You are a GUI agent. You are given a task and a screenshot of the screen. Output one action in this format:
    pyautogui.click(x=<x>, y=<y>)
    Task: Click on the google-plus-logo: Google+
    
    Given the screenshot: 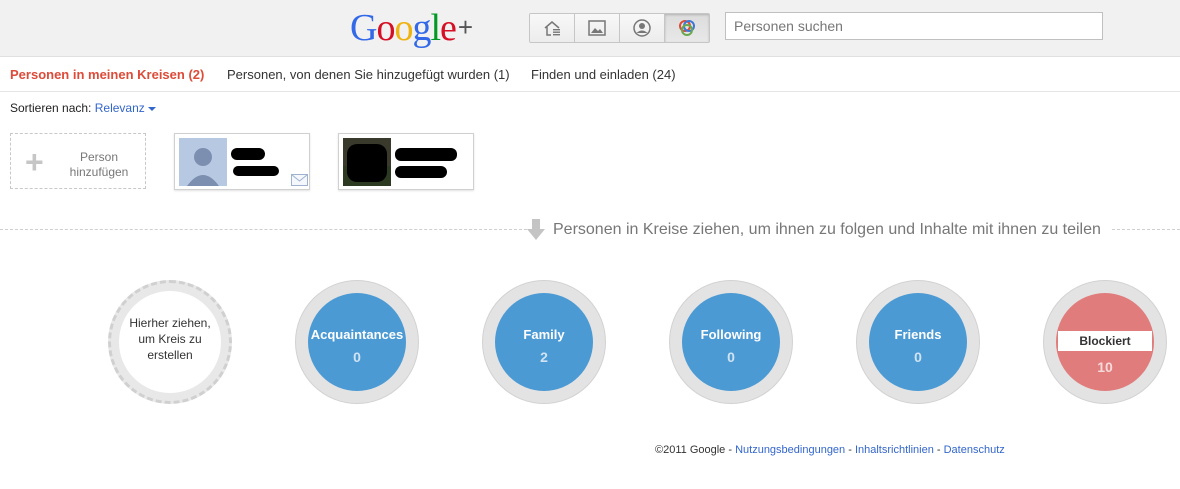 What is the action you would take?
    pyautogui.click(x=411, y=28)
    